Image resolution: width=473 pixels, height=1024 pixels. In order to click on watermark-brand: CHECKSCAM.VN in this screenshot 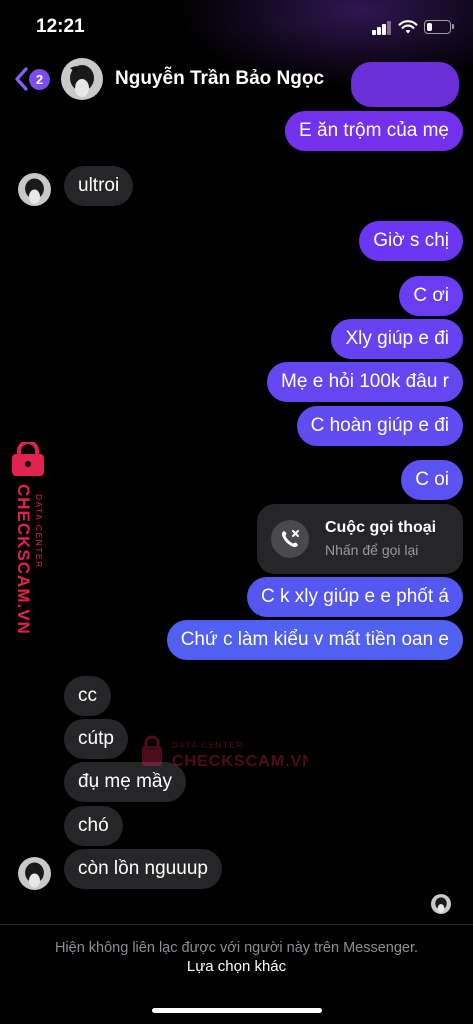, I will do `click(23, 559)`.